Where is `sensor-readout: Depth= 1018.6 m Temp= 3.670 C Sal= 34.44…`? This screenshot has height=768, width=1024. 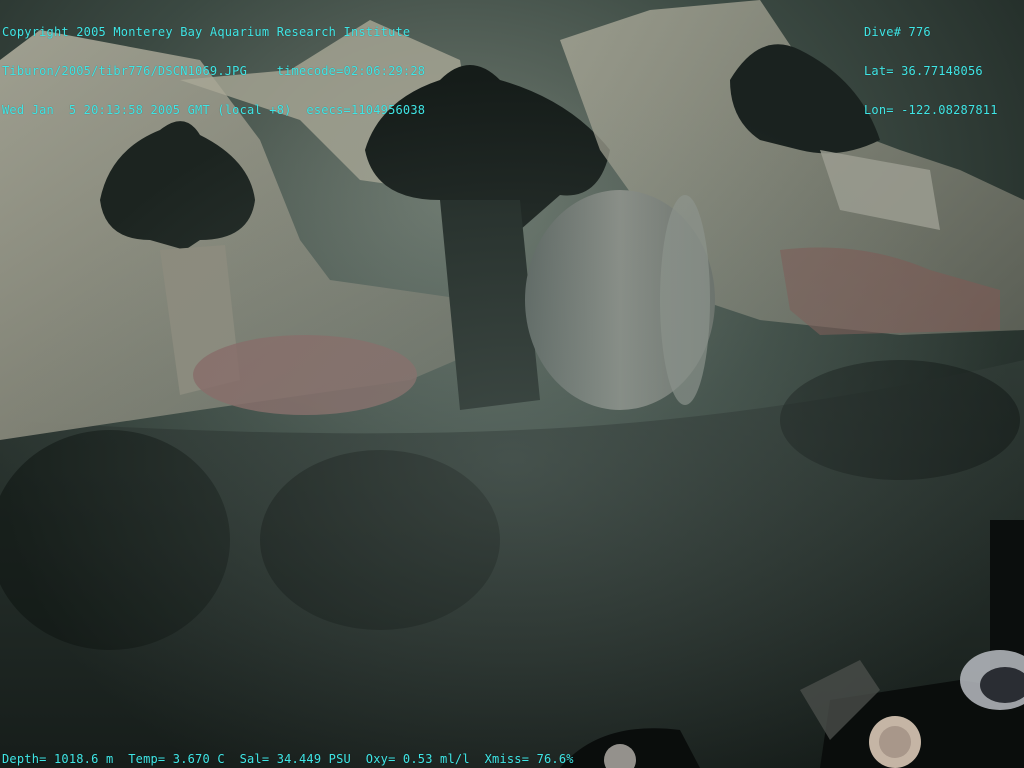 sensor-readout: Depth= 1018.6 m Temp= 3.670 C Sal= 34.44… is located at coordinates (288, 759).